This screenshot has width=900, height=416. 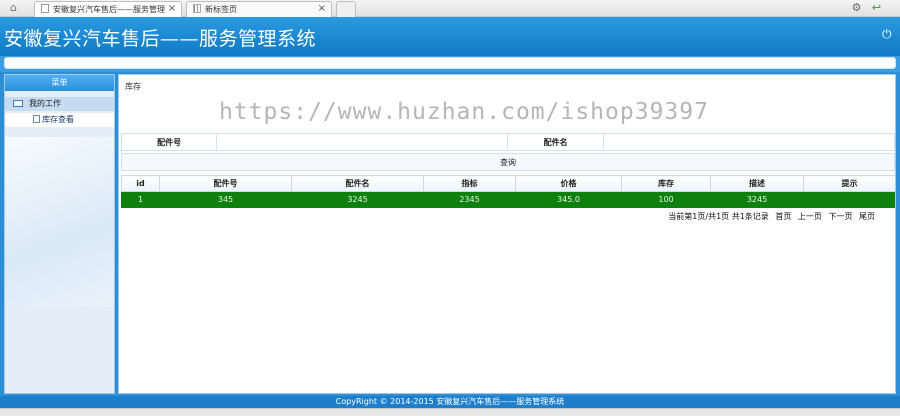 What do you see at coordinates (346, 9) in the screenshot?
I see `new-tab-button` at bounding box center [346, 9].